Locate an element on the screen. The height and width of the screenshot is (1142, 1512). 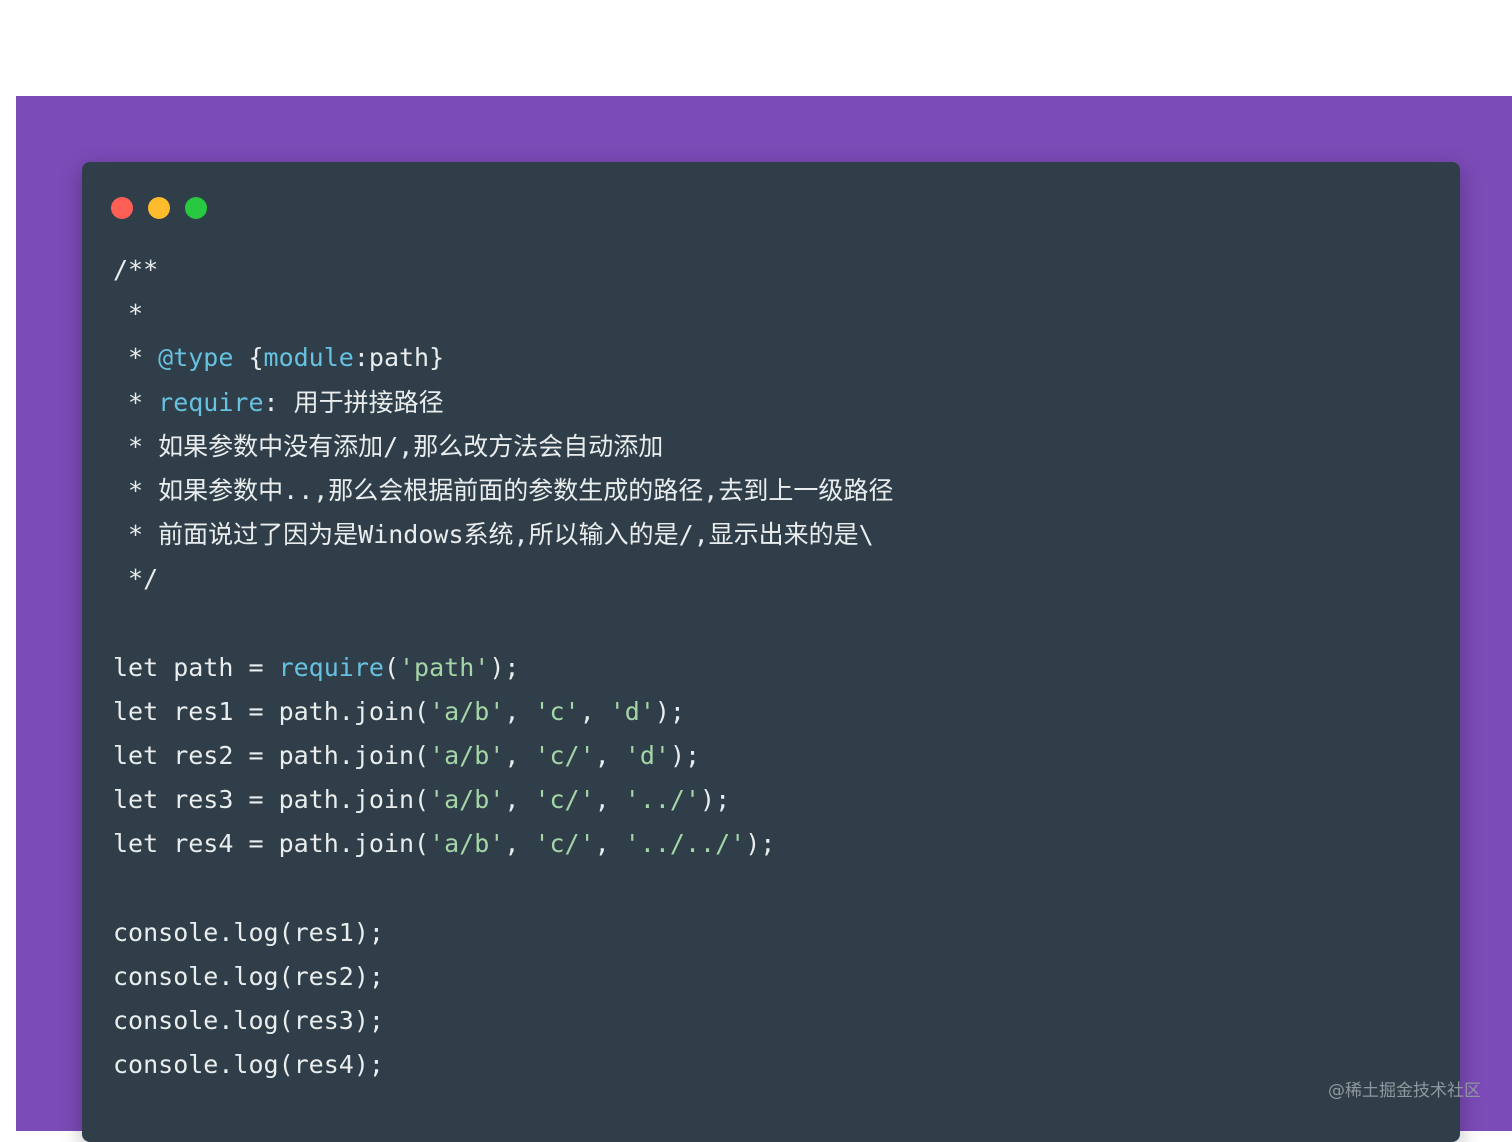
code-line: */ is located at coordinates (503, 579).